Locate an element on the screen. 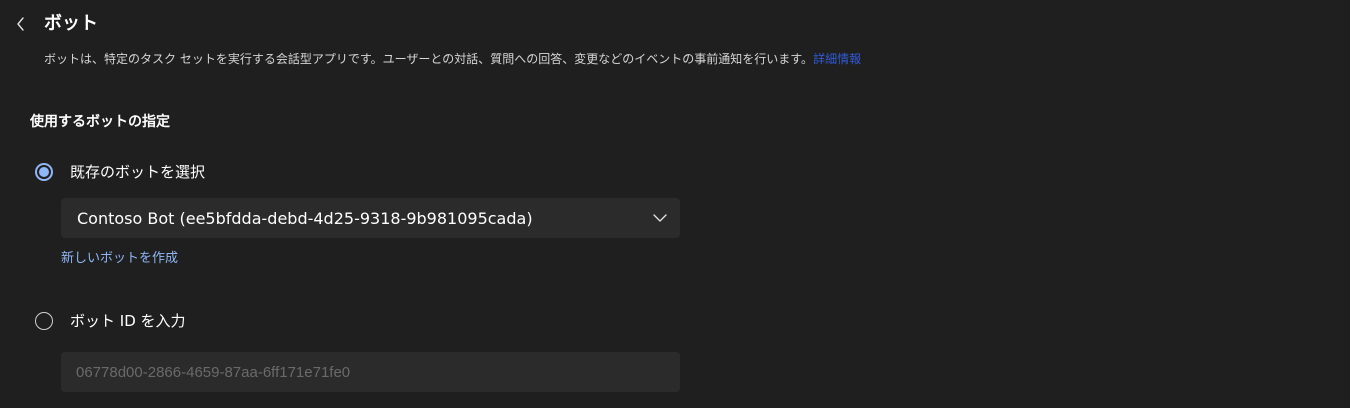 This screenshot has width=1350, height=408. radio-existing-bot: 既存のボットを選択 is located at coordinates (120, 172).